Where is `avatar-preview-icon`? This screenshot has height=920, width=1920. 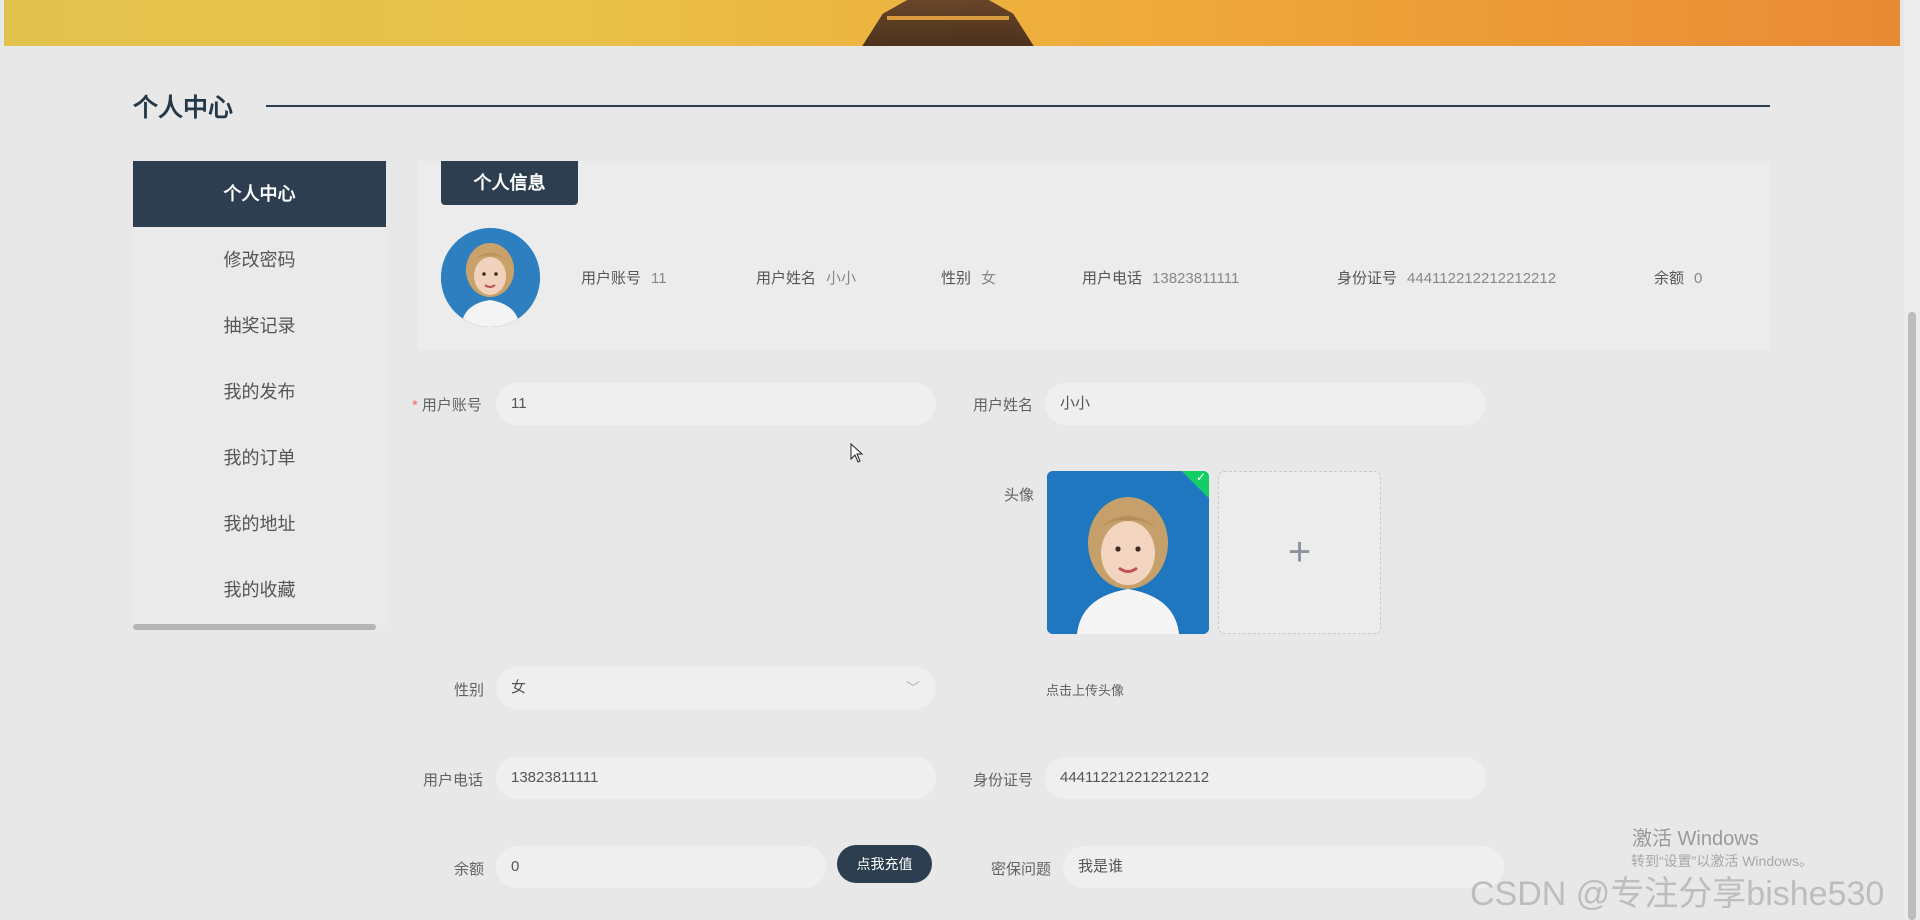 avatar-preview-icon is located at coordinates (1128, 552).